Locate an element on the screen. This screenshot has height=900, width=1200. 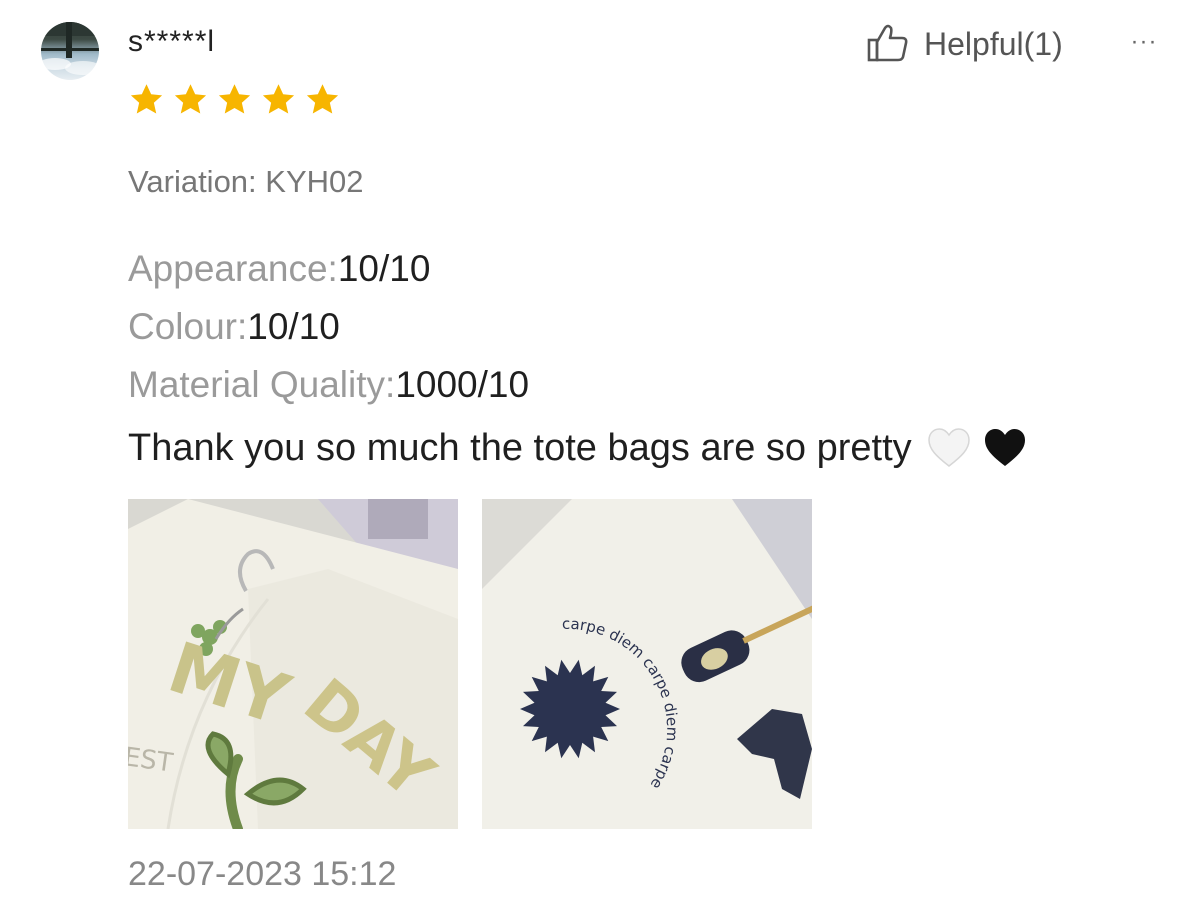
more-options-icon: ··· is located at coordinates (1144, 44).